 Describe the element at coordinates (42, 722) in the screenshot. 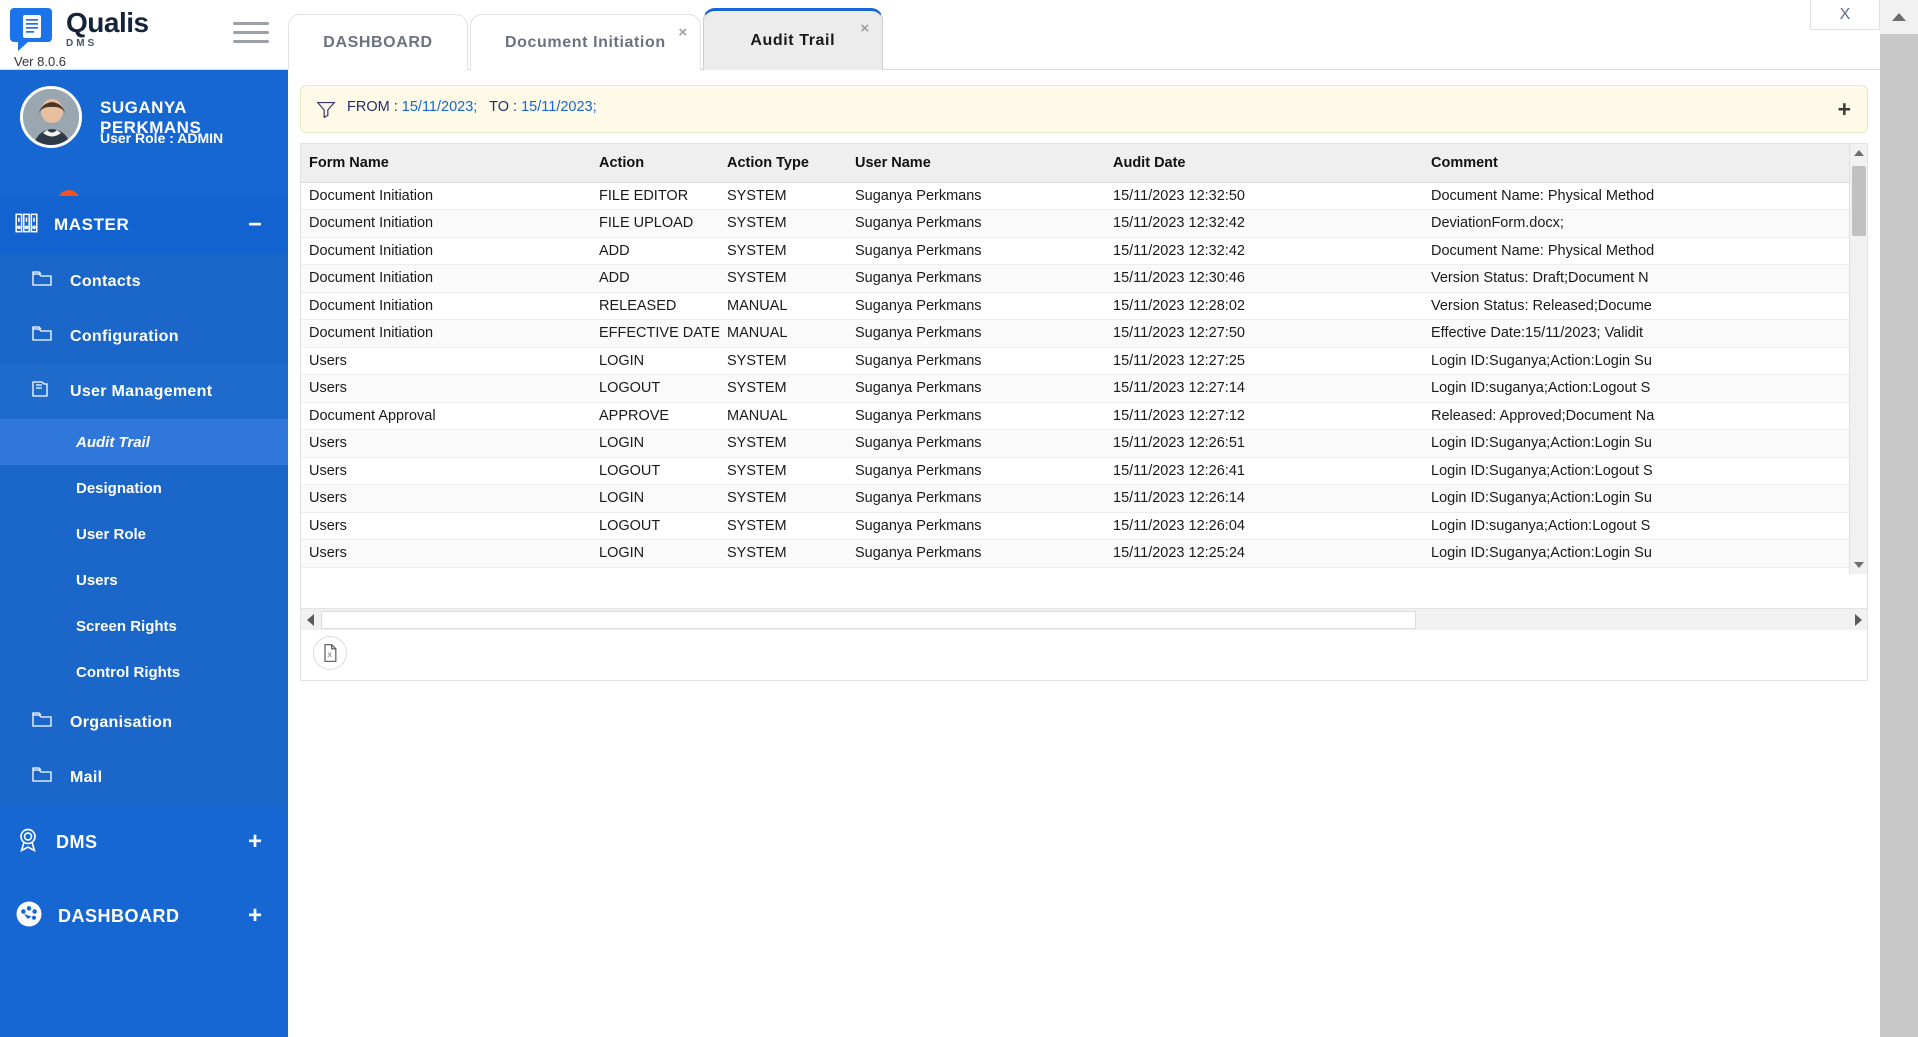

I see `folder-icon` at that location.